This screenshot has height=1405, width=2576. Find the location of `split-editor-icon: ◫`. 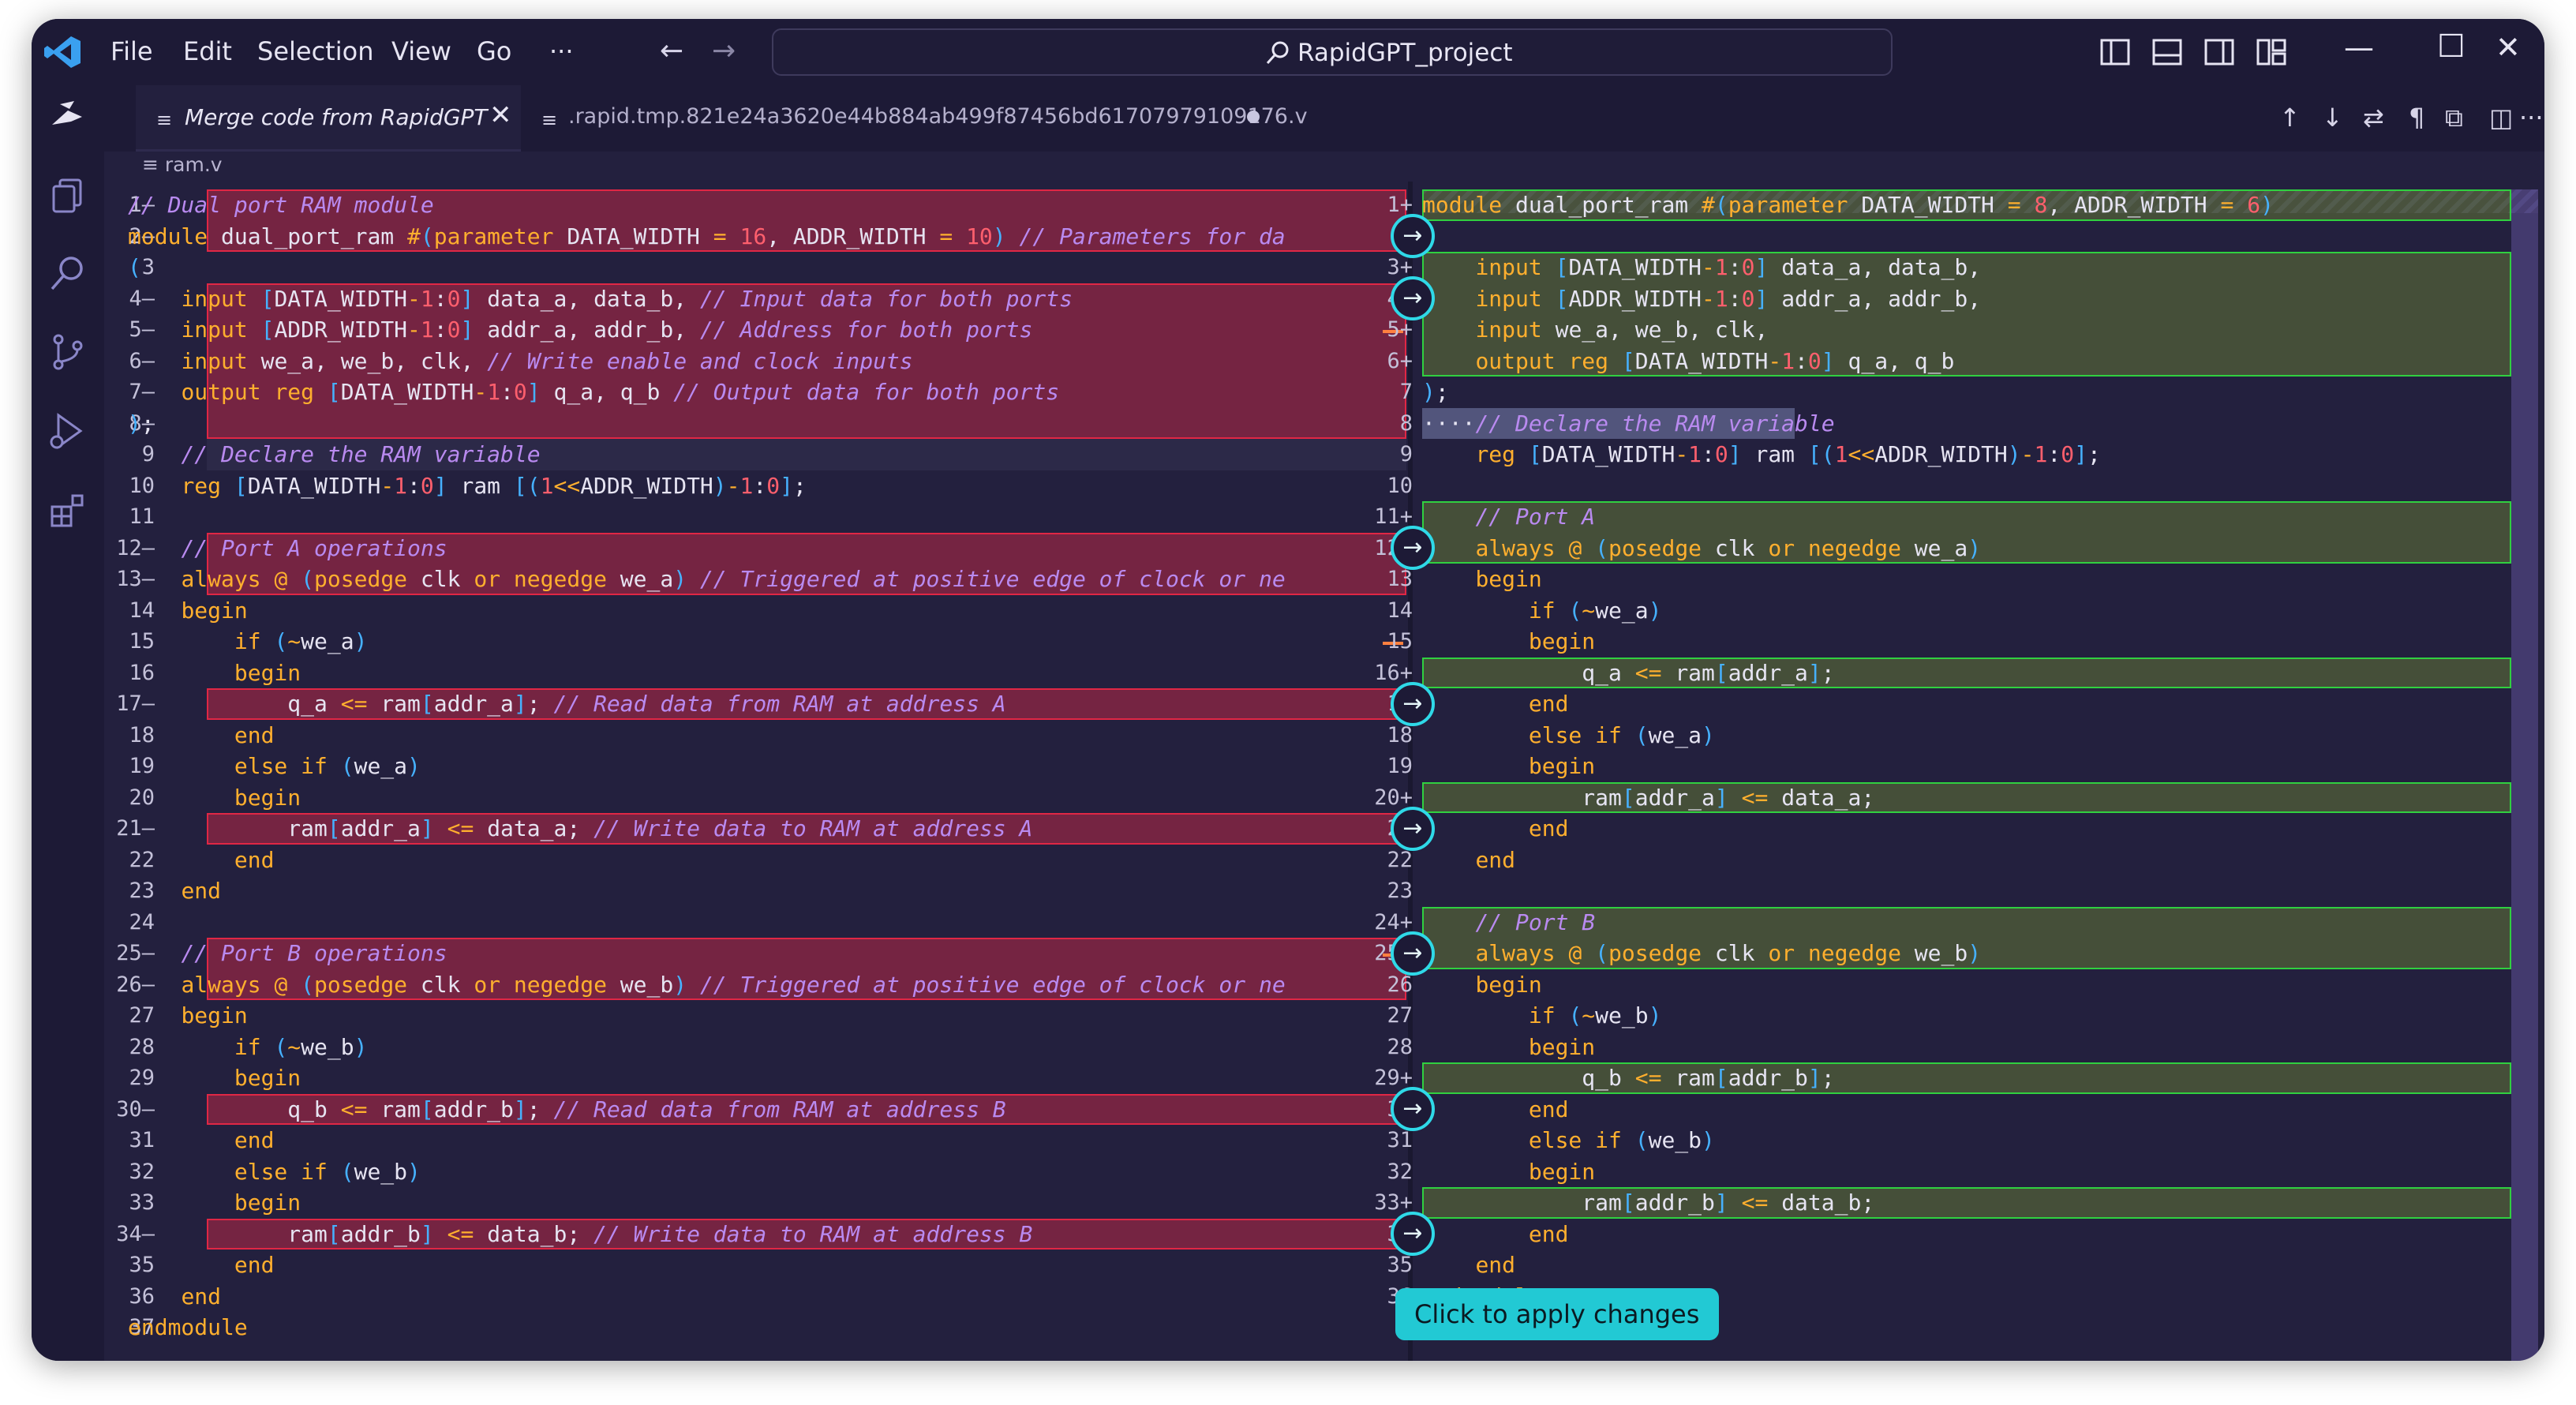

split-editor-icon: ◫ is located at coordinates (2501, 118).